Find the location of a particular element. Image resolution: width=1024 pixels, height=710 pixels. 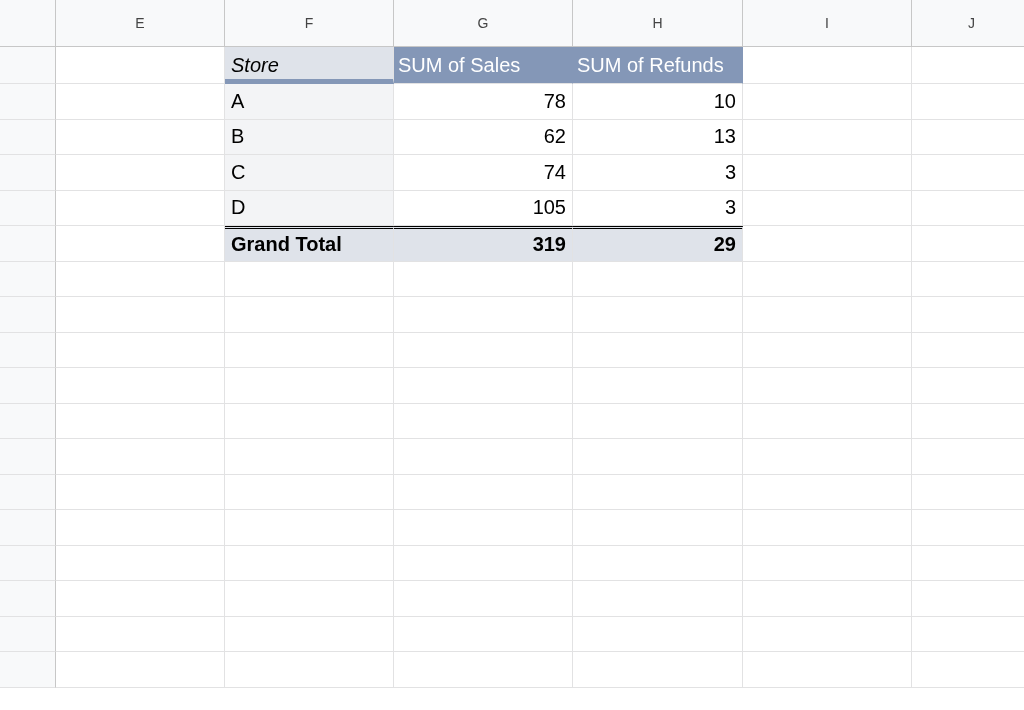

row-label: D is located at coordinates (309, 208).